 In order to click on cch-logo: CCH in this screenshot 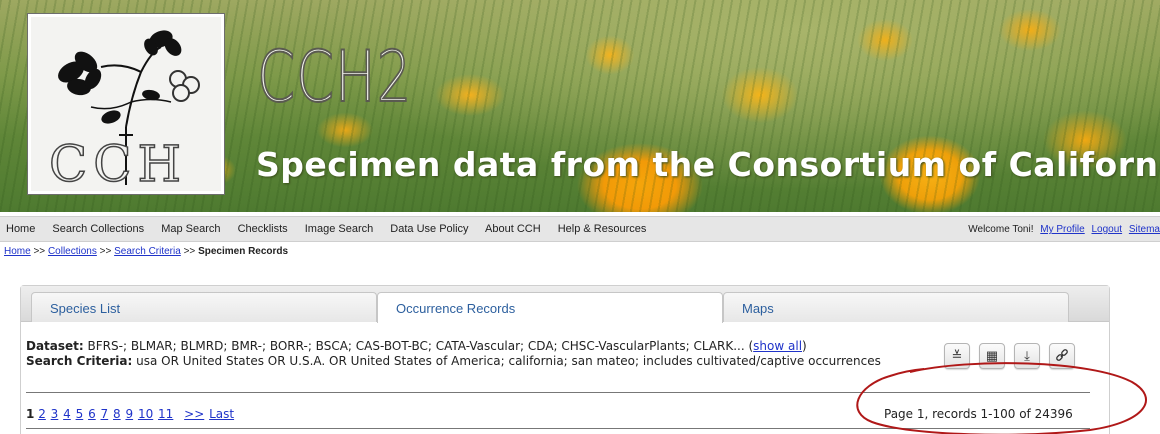, I will do `click(126, 104)`.